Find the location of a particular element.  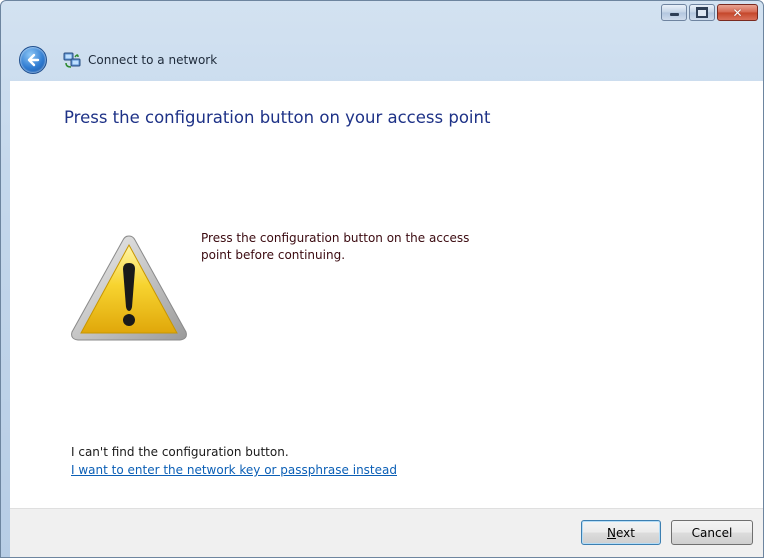

close-icon: ✕ is located at coordinates (737, 12).